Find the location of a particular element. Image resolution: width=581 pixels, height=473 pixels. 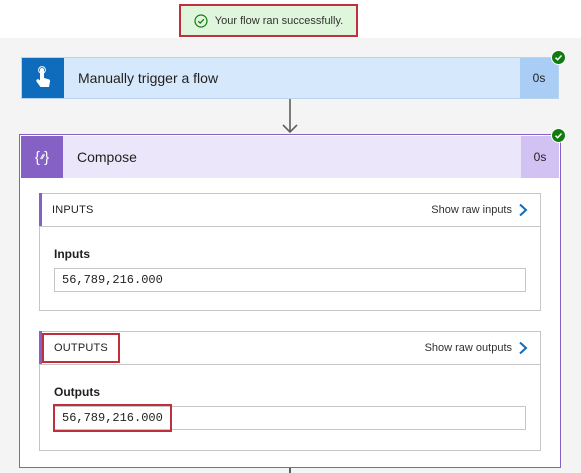

show-raw-outputs-link: Show raw outputs is located at coordinates (476, 348).